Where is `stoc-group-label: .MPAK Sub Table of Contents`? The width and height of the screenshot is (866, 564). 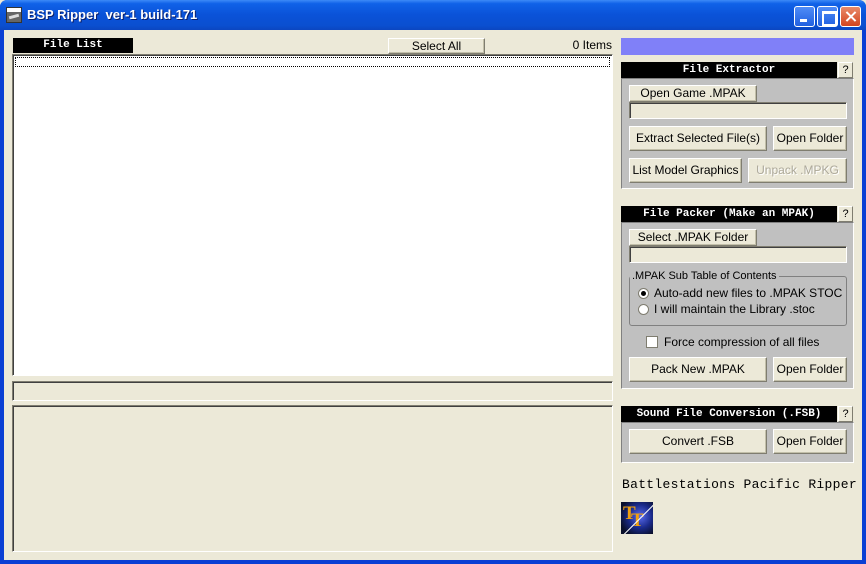
stoc-group-label: .MPAK Sub Table of Contents is located at coordinates (704, 276).